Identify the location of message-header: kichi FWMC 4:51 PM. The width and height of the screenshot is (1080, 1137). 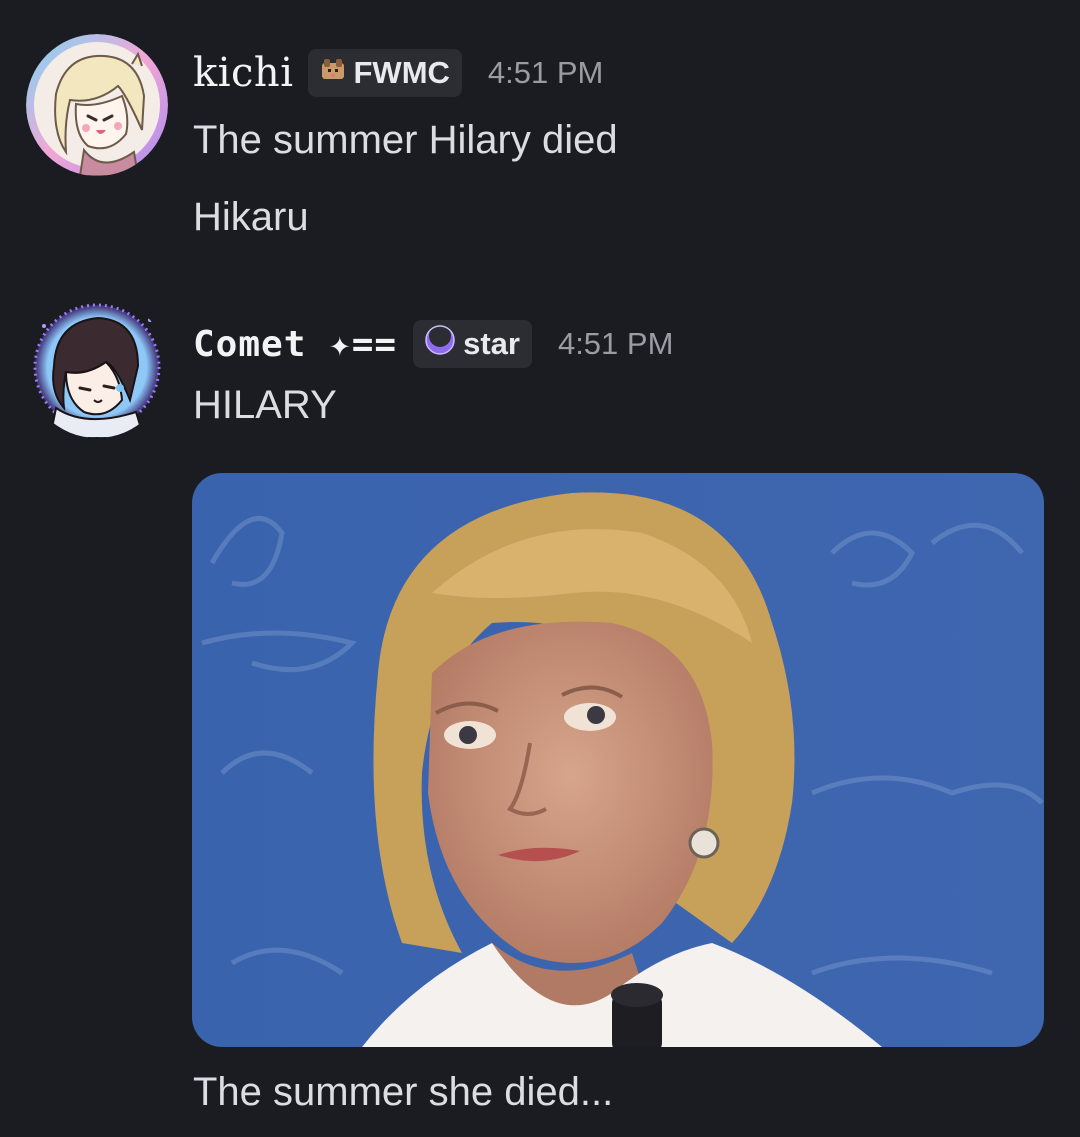
(398, 73).